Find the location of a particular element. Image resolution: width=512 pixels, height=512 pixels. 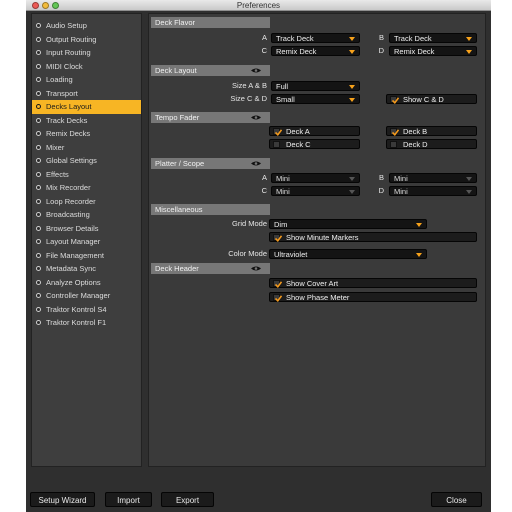

tempo-fader-deck-d-checkbox: Deck D is located at coordinates (431, 144).